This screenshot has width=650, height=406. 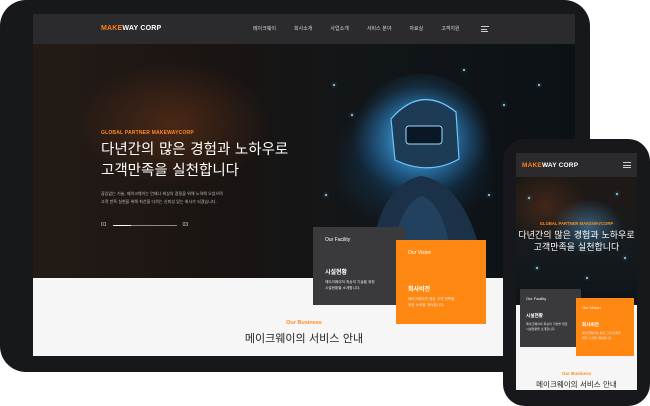 I want to click on mobile-facility-desc: 메이크웨이의 최상의 기술을 위한 시설현황을 소개합니다., so click(x=547, y=327).